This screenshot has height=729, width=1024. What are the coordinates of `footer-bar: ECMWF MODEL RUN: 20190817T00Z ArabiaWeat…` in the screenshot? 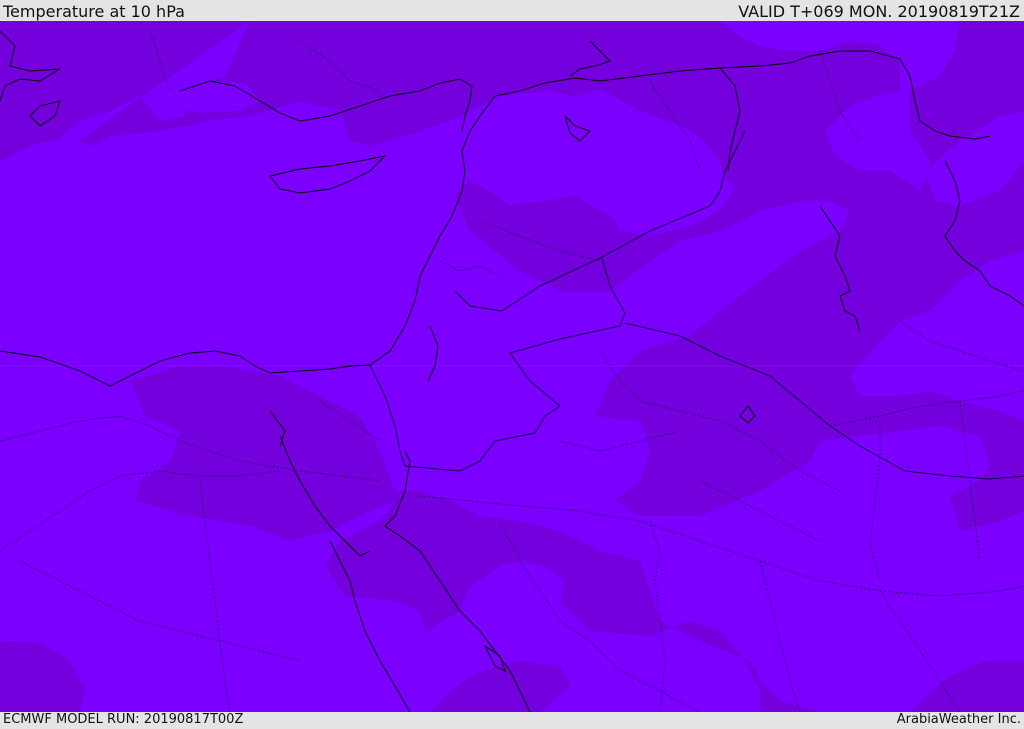 It's located at (512, 720).